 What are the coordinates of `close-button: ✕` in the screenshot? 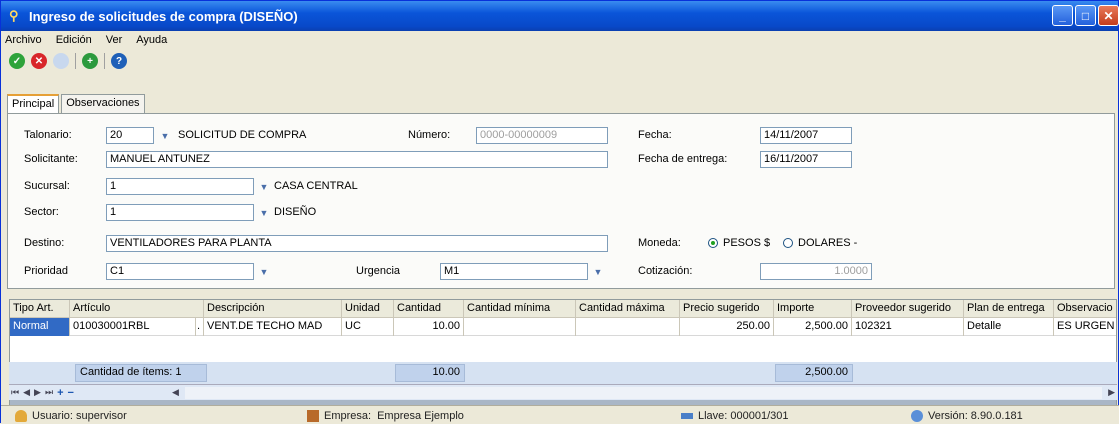 It's located at (1108, 15).